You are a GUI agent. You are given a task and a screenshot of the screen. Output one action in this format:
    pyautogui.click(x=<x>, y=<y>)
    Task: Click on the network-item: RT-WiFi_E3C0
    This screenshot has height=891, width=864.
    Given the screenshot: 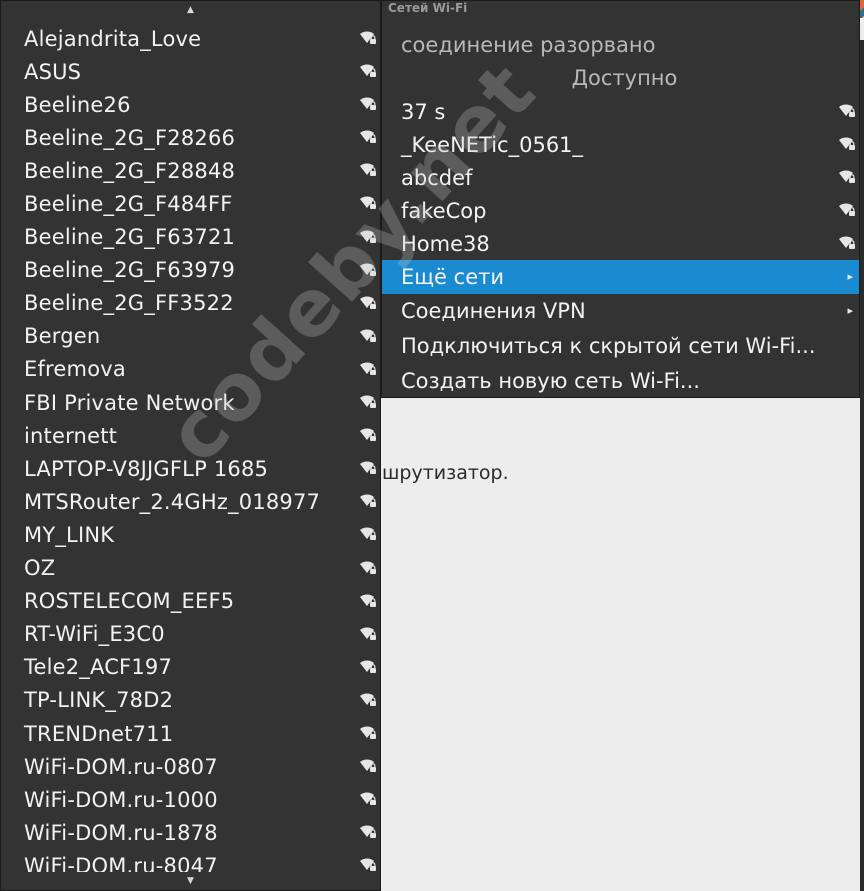 What is the action you would take?
    pyautogui.click(x=190, y=634)
    